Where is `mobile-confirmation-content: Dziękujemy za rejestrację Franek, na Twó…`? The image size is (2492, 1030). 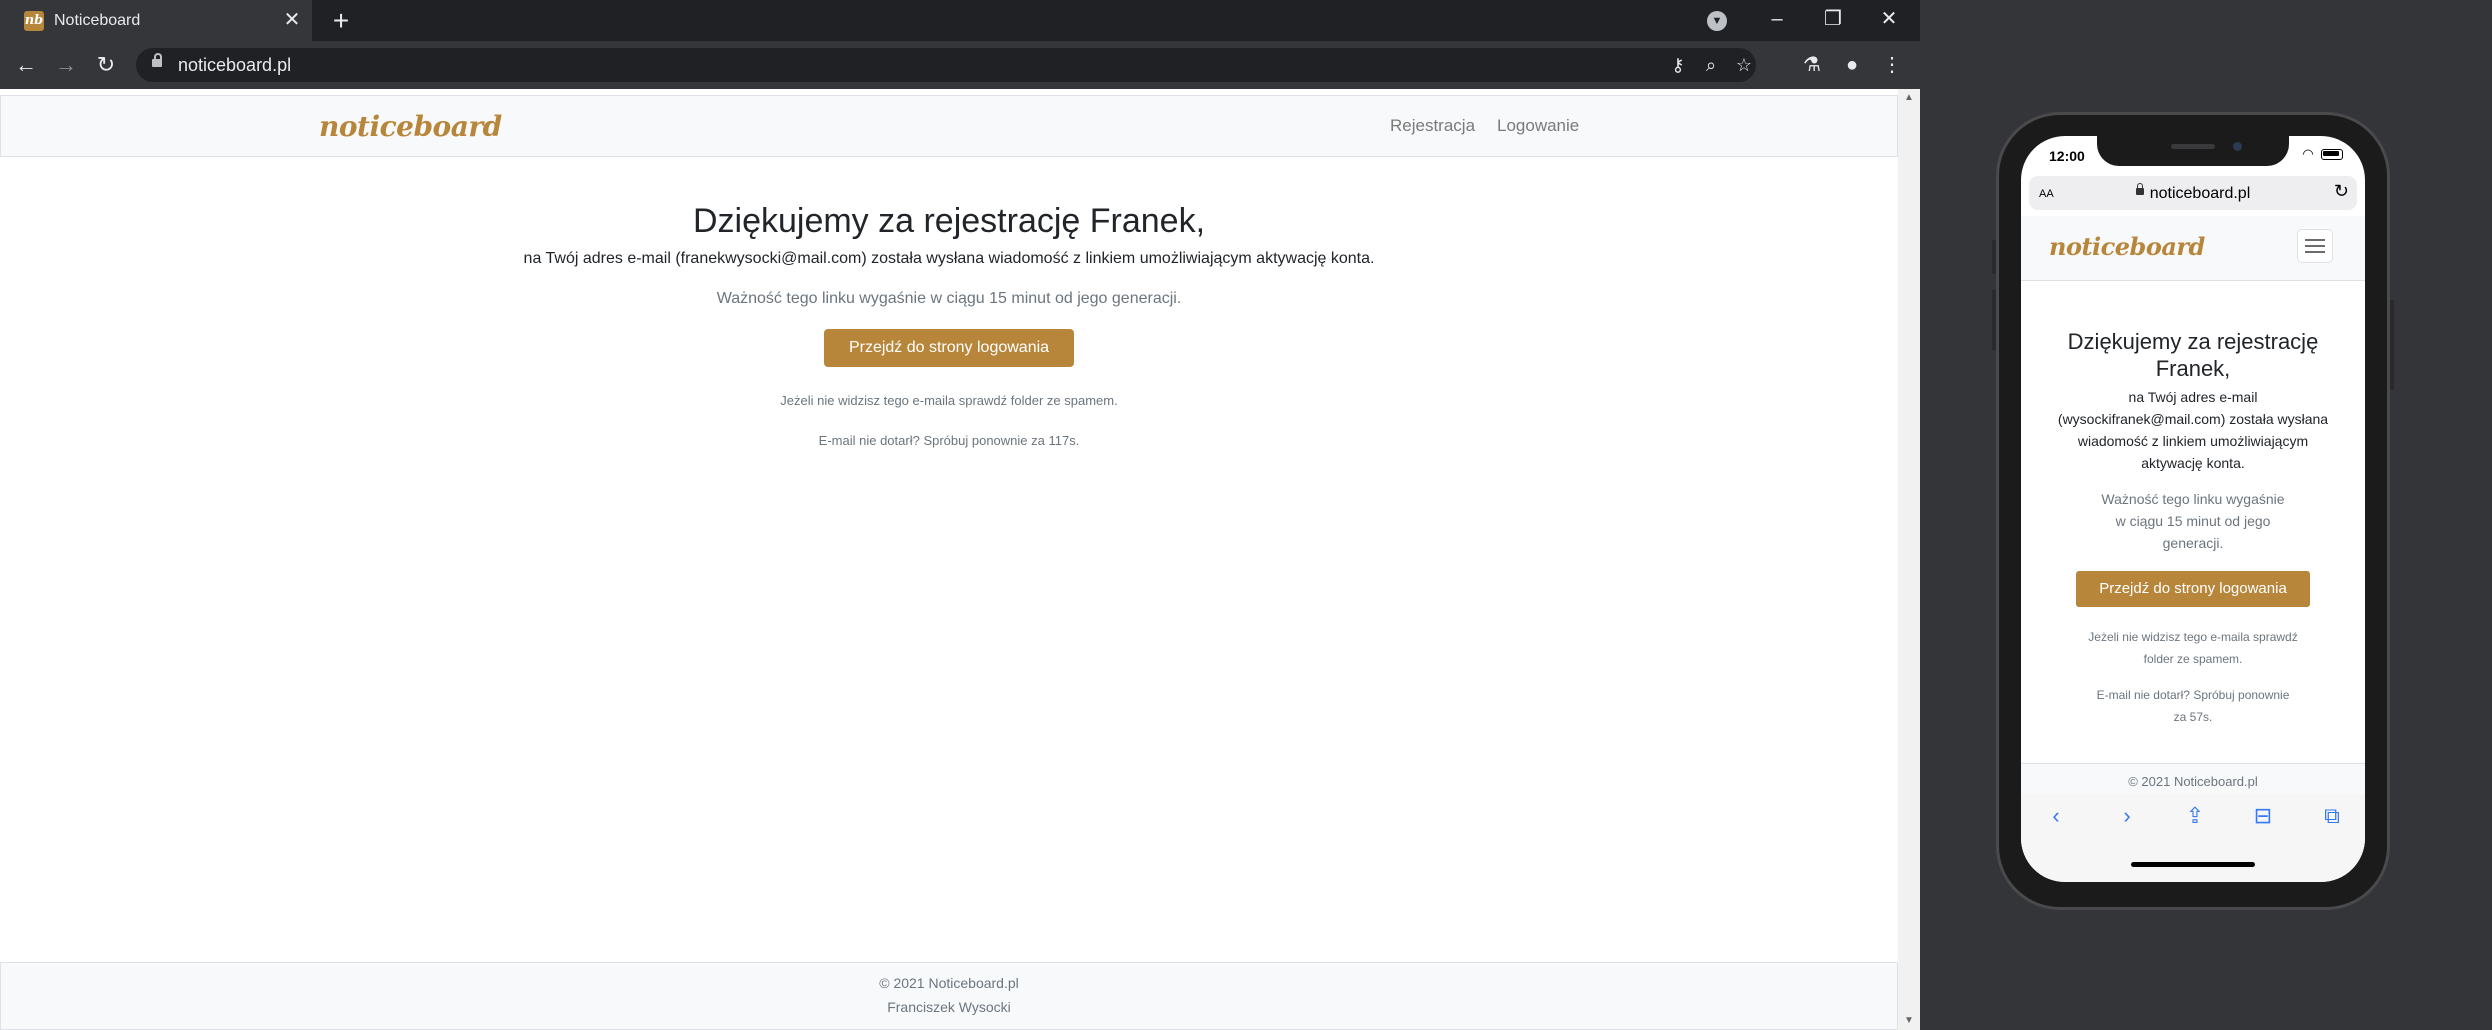 mobile-confirmation-content: Dziękujemy za rejestrację Franek, na Twó… is located at coordinates (2193, 528).